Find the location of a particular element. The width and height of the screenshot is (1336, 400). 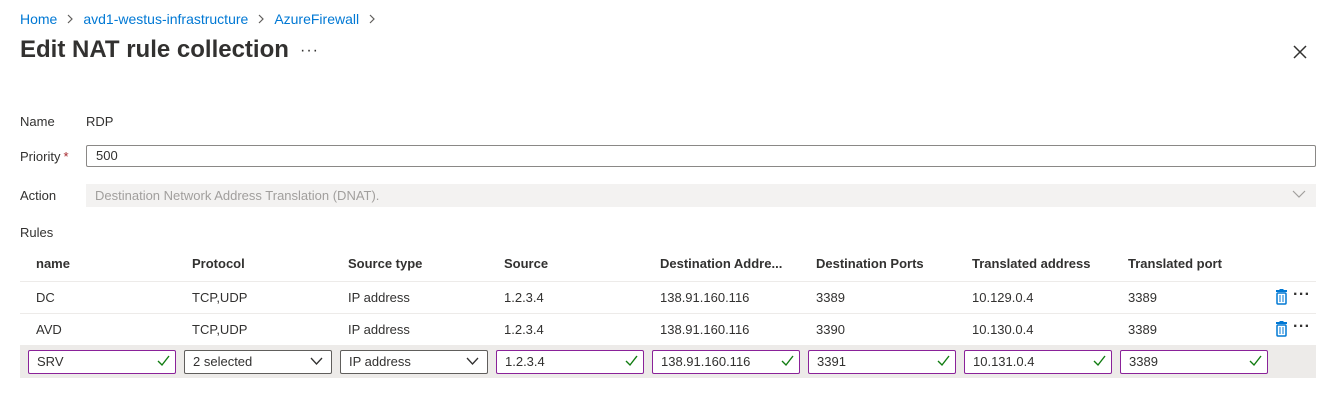

table-cell: 10.130.0.4 is located at coordinates (1003, 329).